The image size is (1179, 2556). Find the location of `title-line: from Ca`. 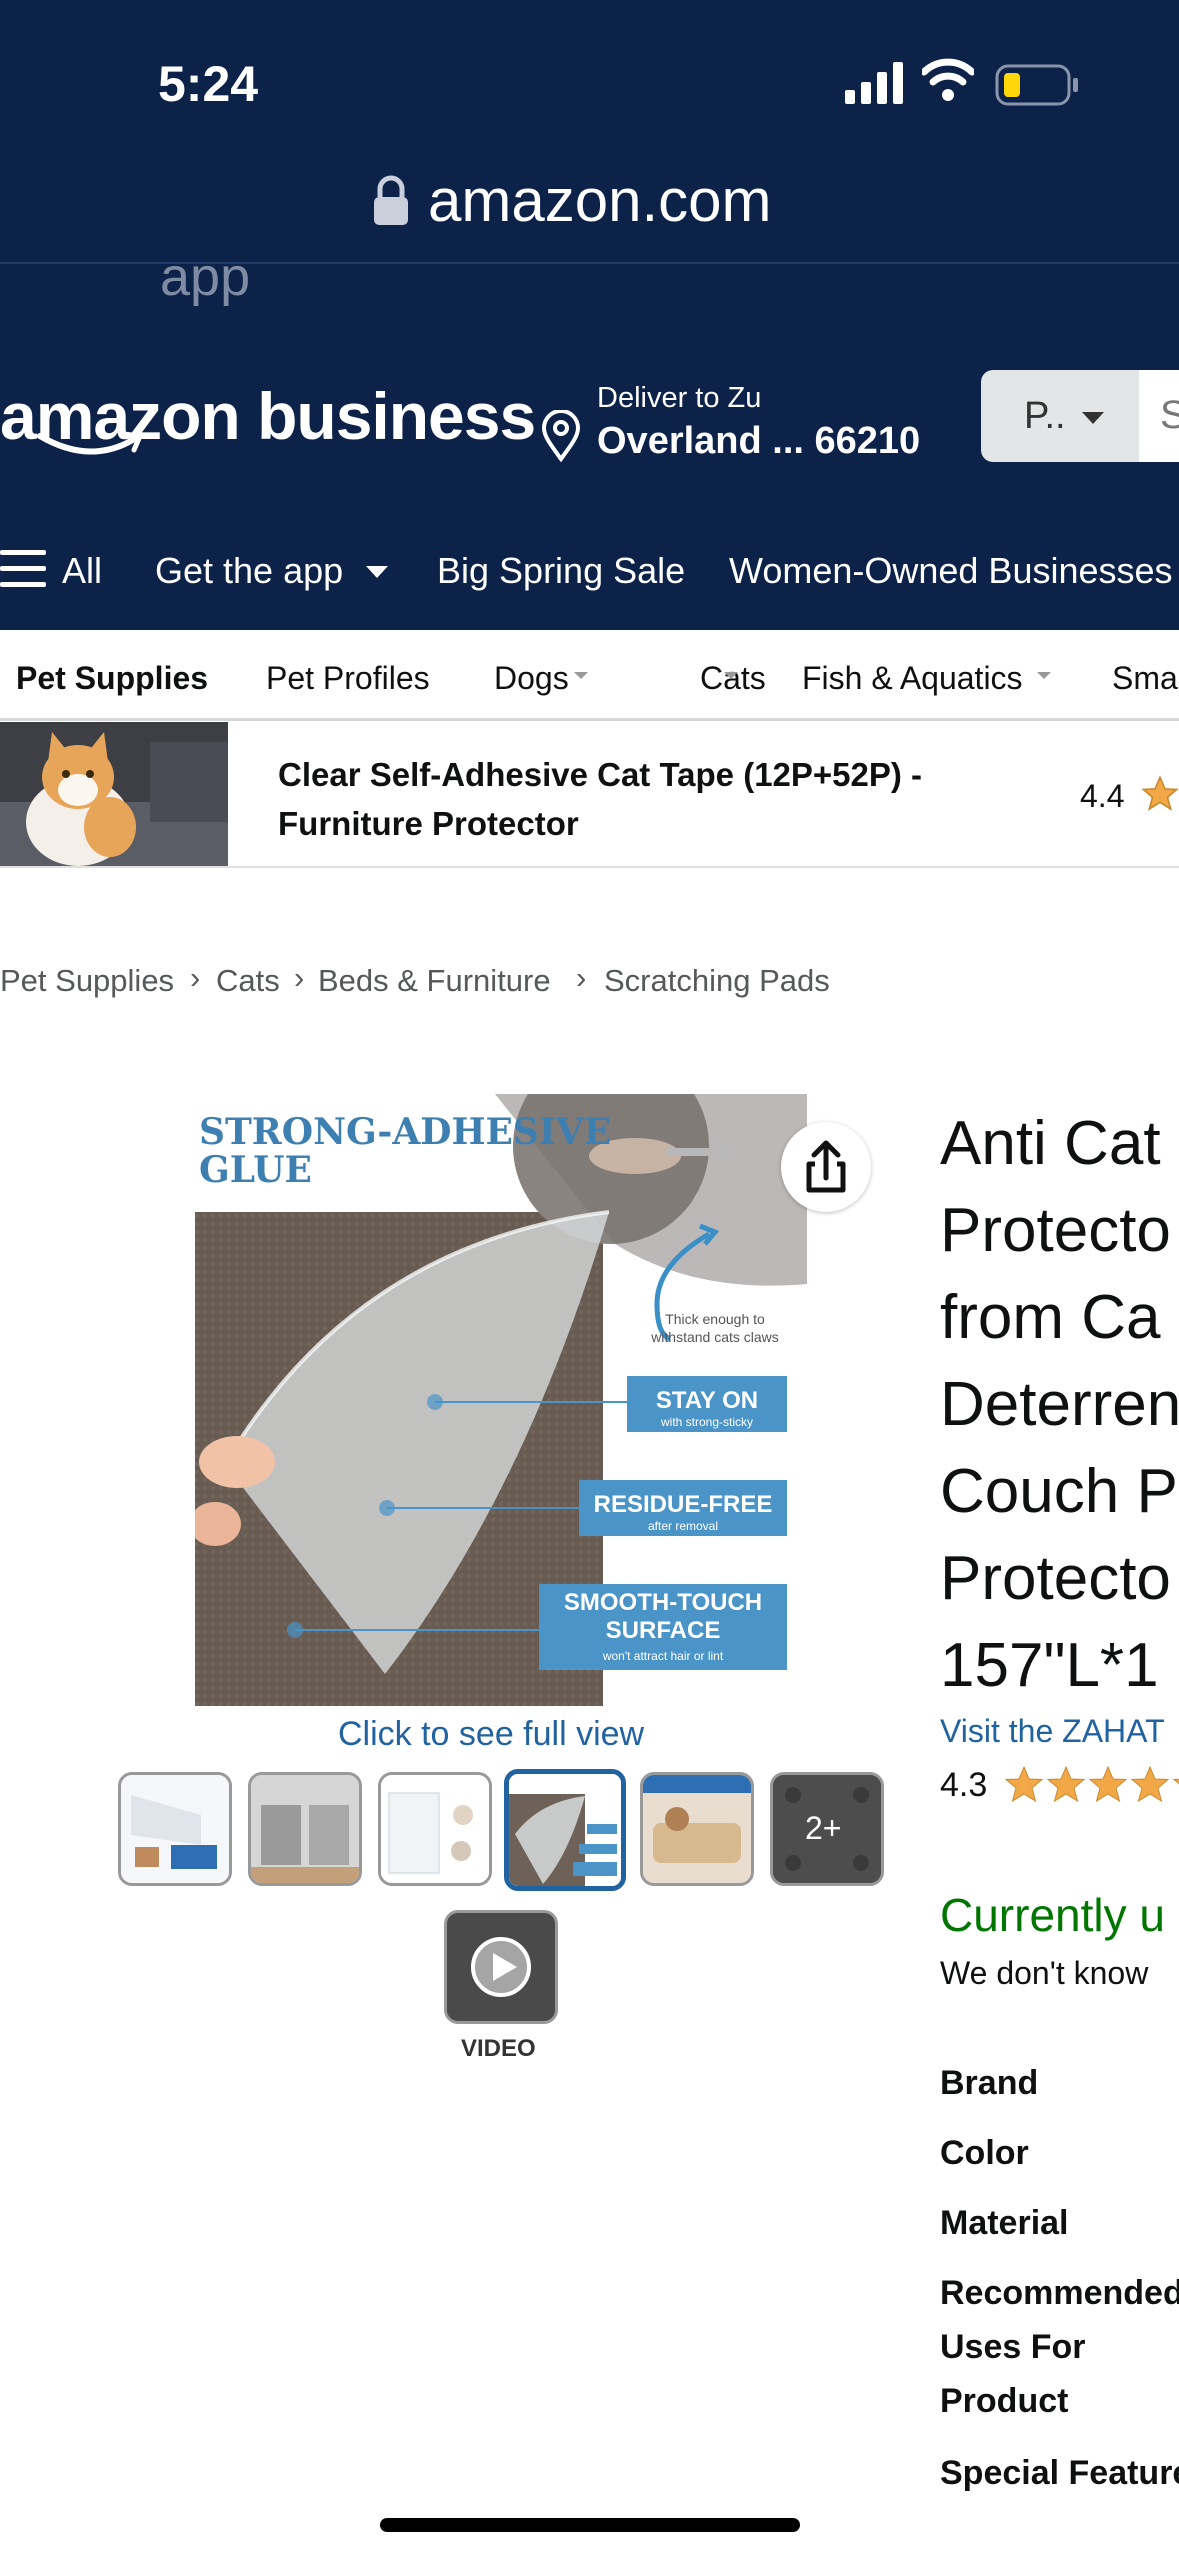

title-line: from Ca is located at coordinates (1050, 1317).